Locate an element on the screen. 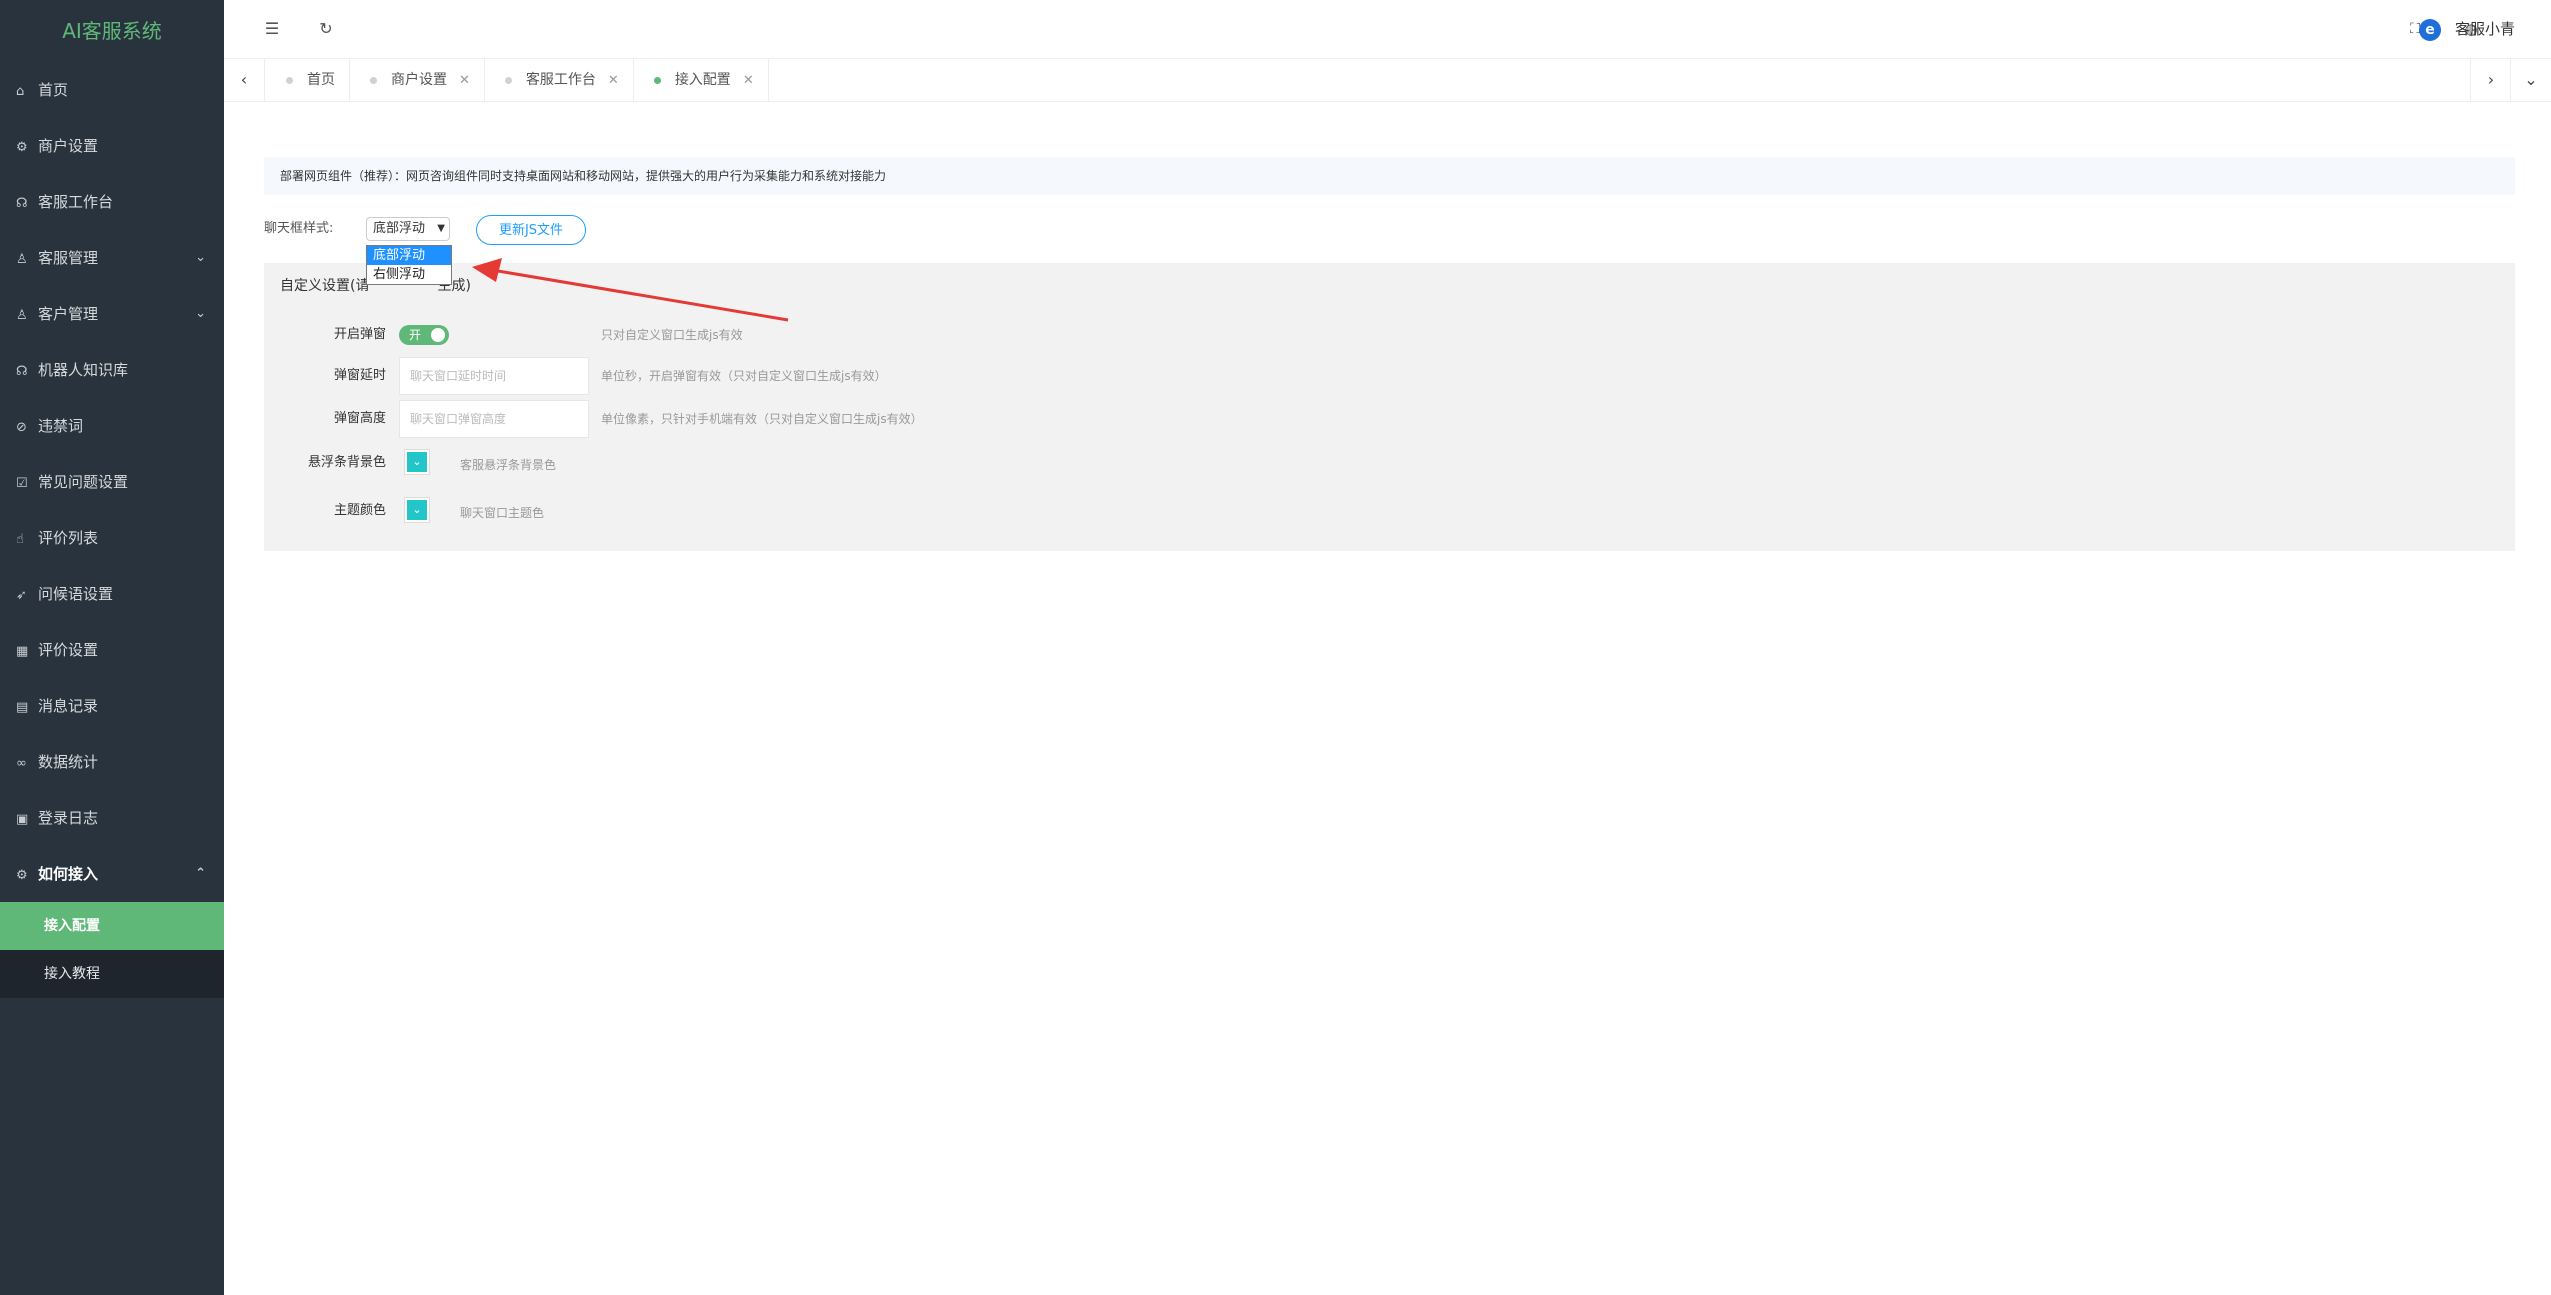  sidebar-item: ☊ 客服工作台 is located at coordinates (112, 202).